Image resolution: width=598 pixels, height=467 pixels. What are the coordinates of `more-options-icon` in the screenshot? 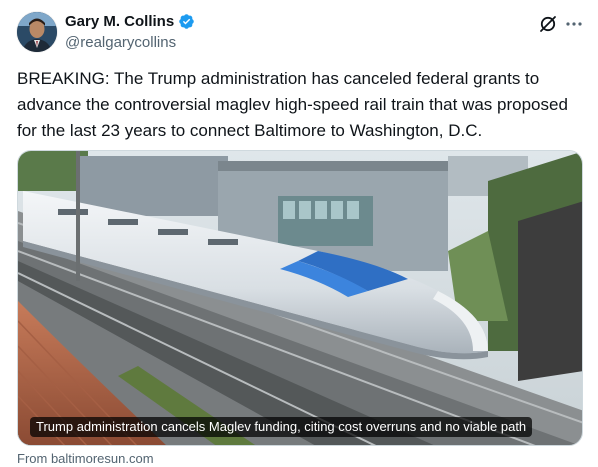 It's located at (574, 24).